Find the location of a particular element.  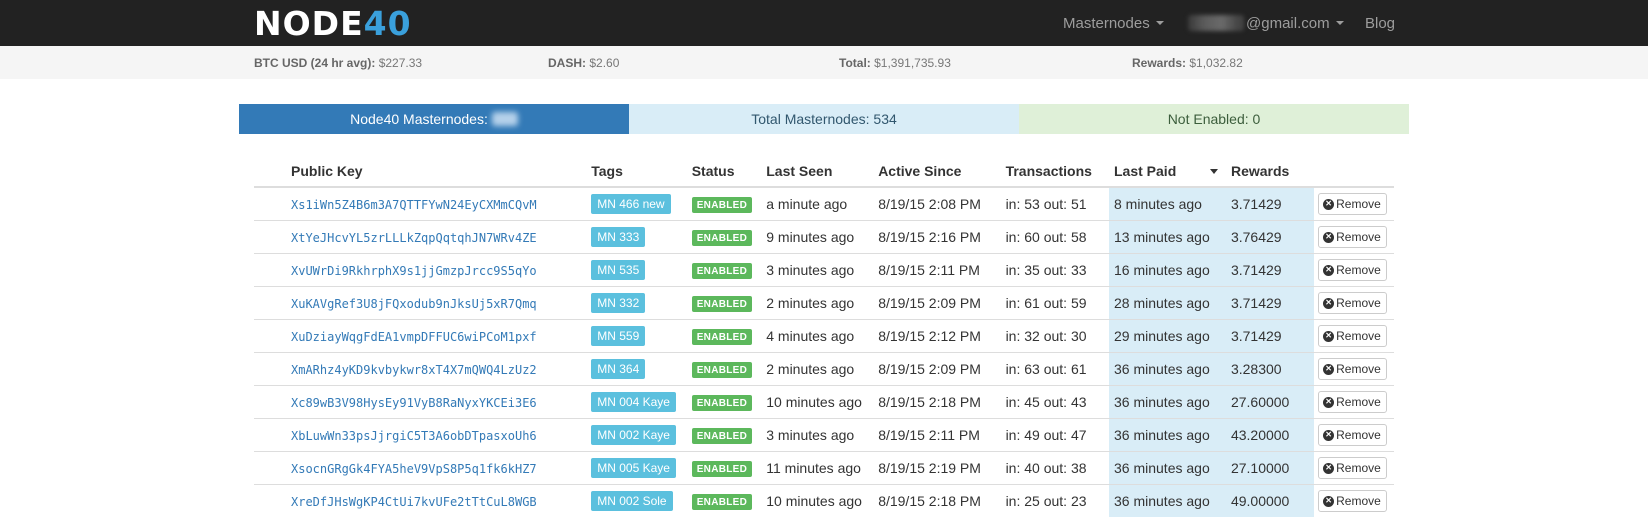

header-public-key: Public Key is located at coordinates (423, 172).